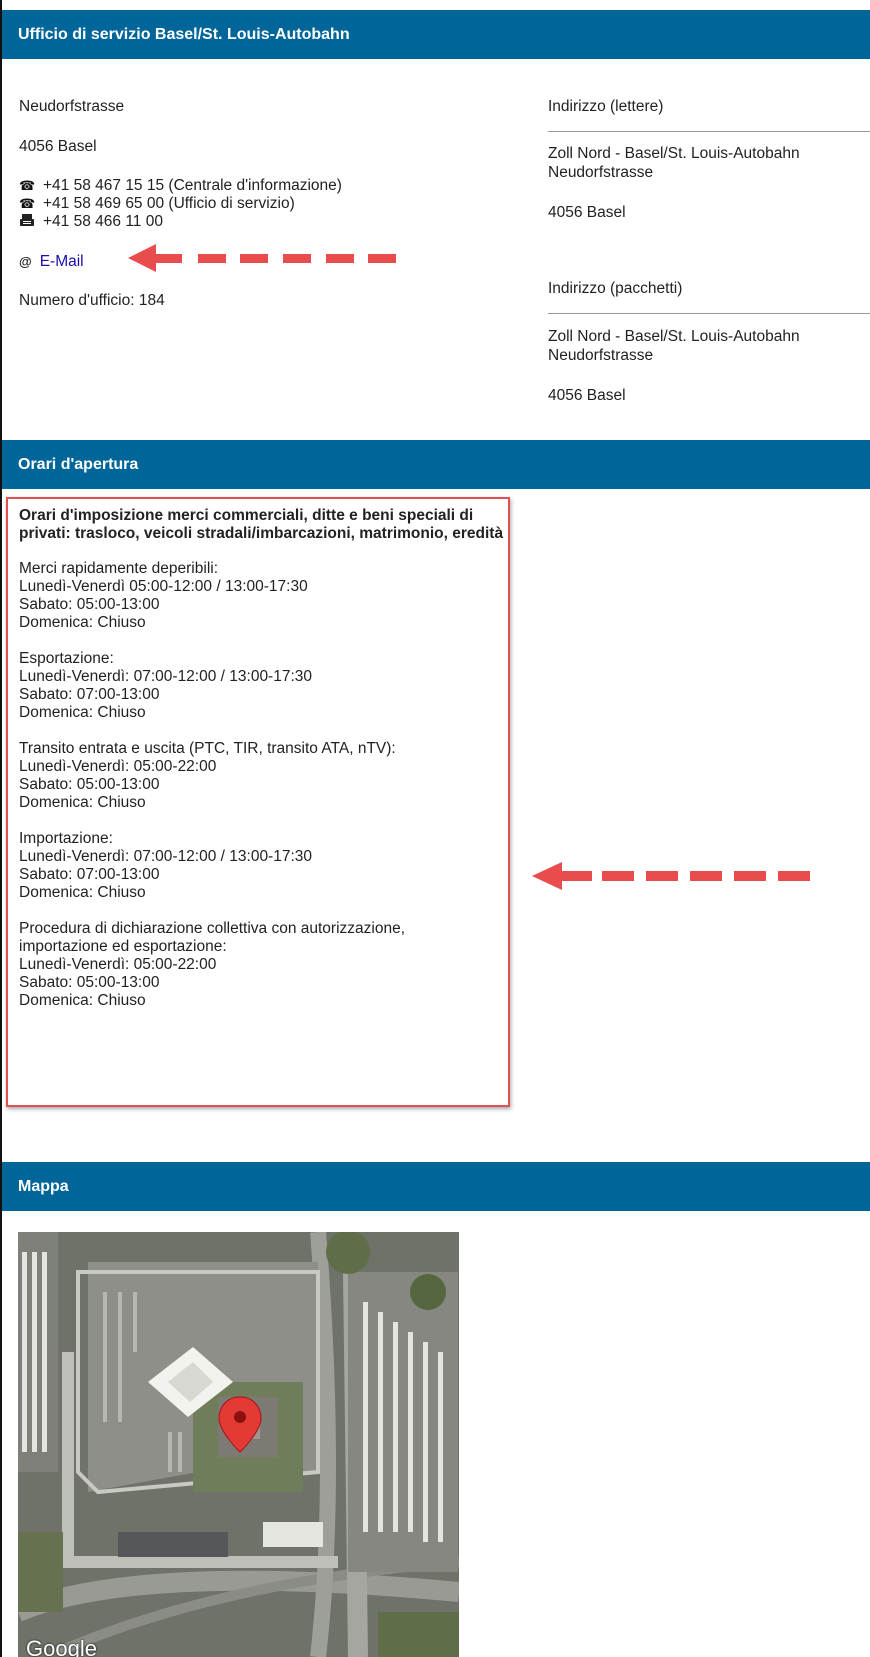  Describe the element at coordinates (601, 355) in the screenshot. I see `parcels-line-2: Neudorfstrasse` at that location.